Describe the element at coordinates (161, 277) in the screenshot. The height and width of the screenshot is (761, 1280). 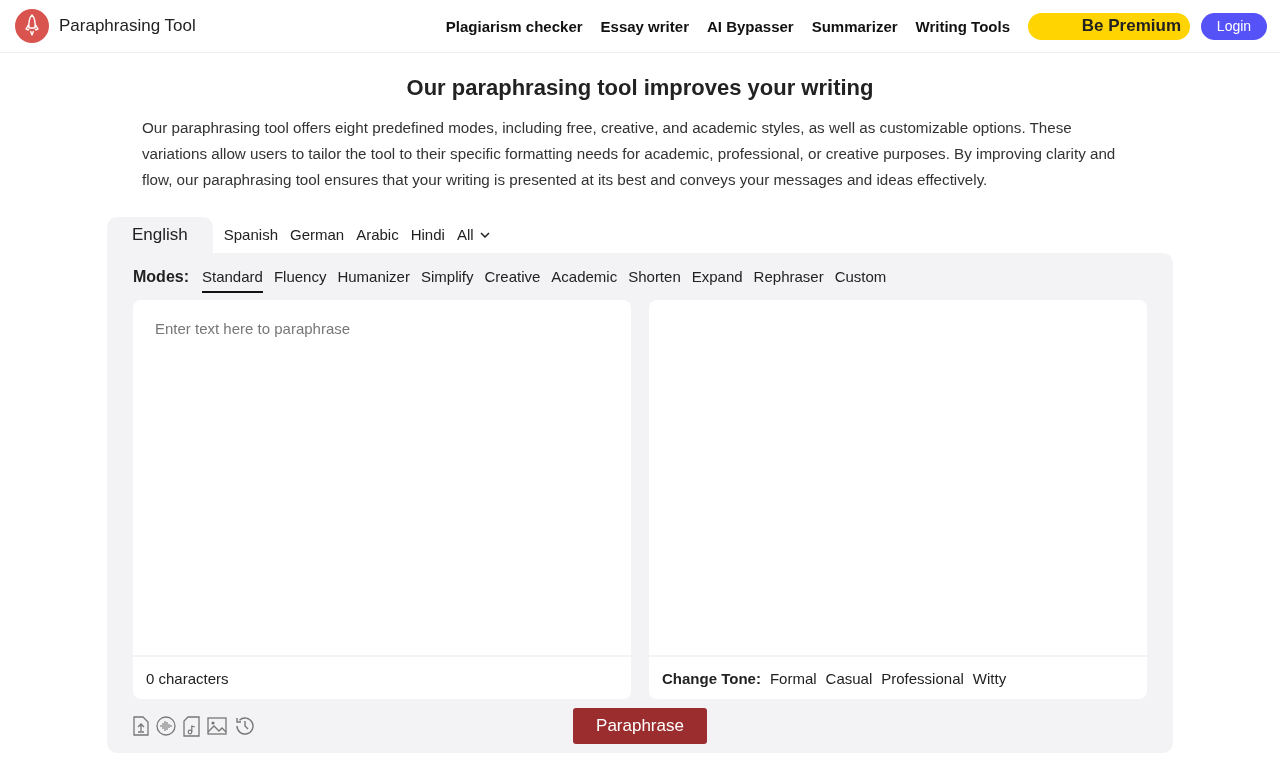
I see `modes-label: Modes:` at that location.